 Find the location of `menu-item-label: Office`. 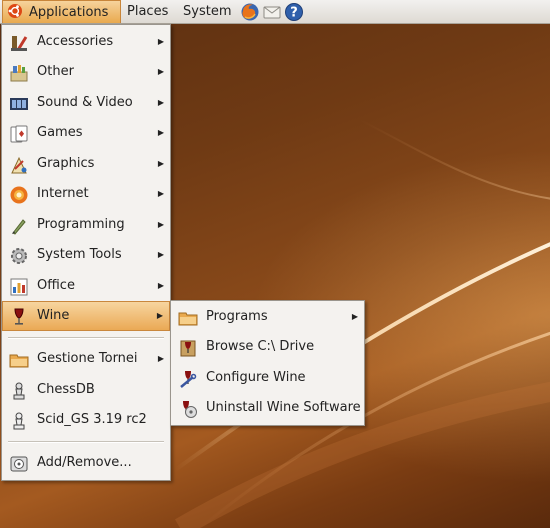

menu-item-label: Office is located at coordinates (56, 285).